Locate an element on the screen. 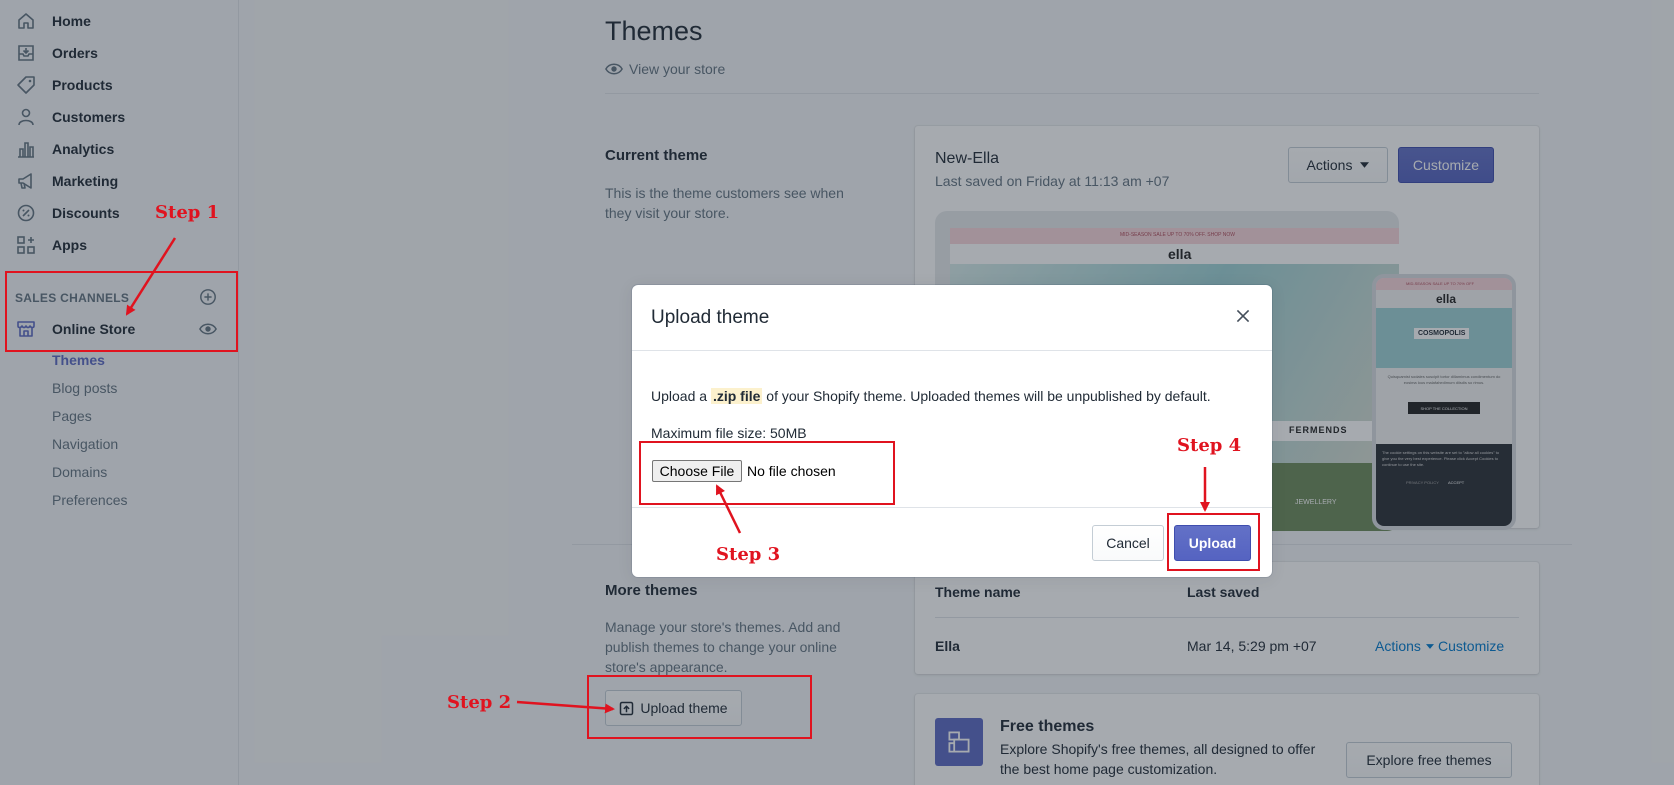  step3-label: Step 3 is located at coordinates (748, 554).